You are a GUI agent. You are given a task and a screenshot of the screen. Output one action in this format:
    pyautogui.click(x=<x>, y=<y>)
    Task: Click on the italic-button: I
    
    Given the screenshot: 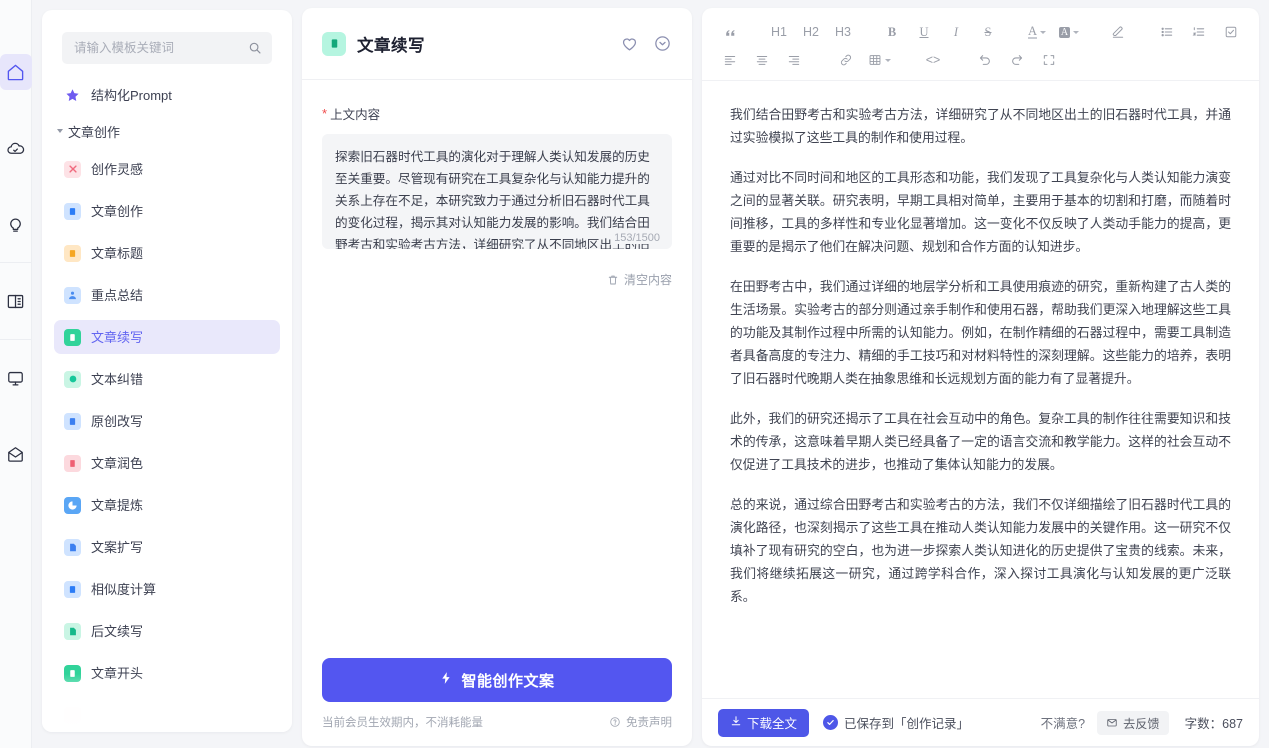 What is the action you would take?
    pyautogui.click(x=956, y=32)
    